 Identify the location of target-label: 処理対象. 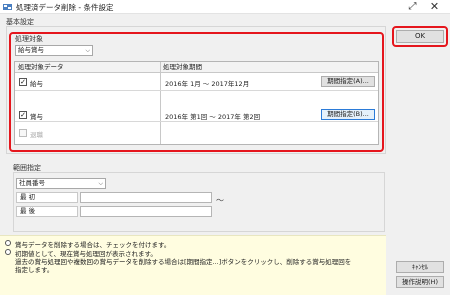
(29, 39).